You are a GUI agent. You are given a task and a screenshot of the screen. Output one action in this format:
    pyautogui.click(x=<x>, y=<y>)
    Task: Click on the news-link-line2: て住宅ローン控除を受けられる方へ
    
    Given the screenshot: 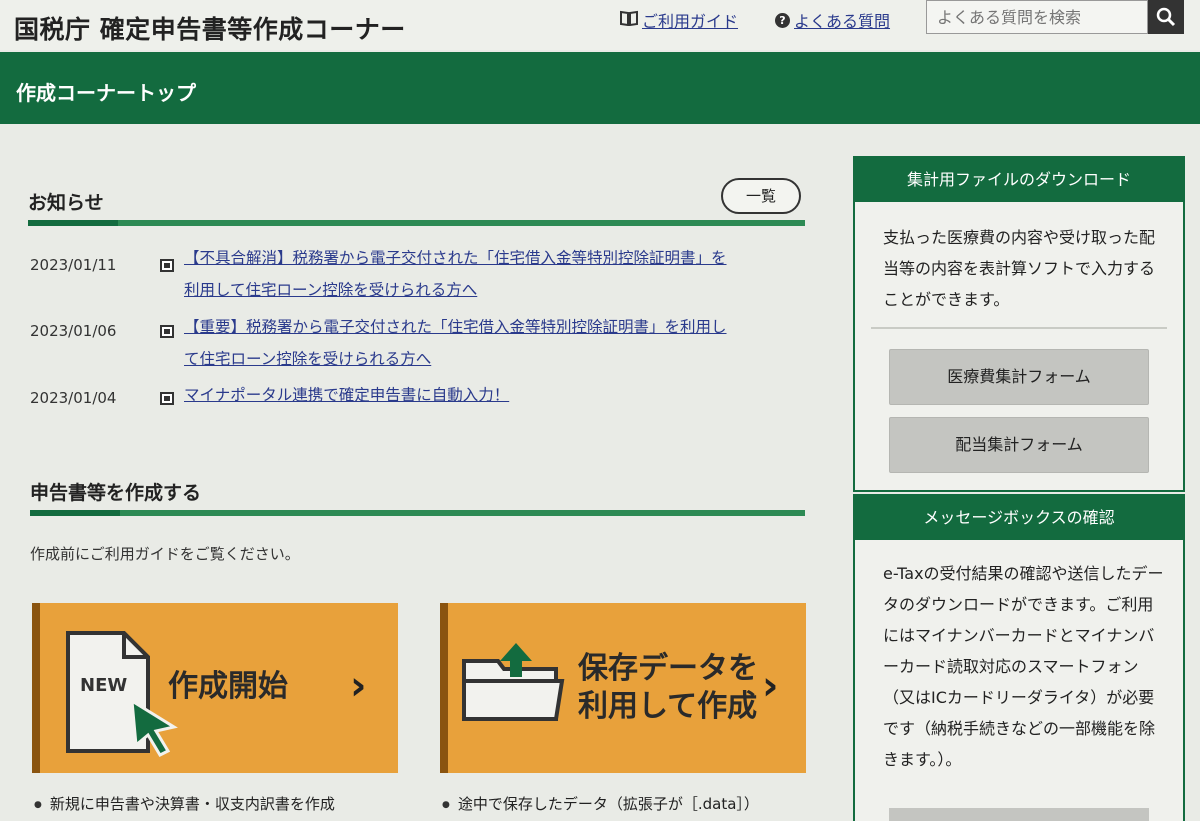 What is the action you would take?
    pyautogui.click(x=307, y=359)
    